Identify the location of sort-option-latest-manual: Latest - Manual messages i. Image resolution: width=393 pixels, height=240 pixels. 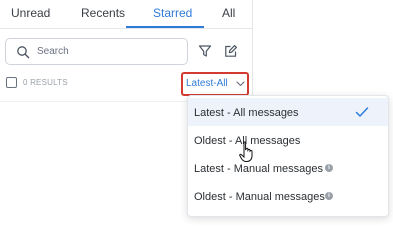
(288, 168).